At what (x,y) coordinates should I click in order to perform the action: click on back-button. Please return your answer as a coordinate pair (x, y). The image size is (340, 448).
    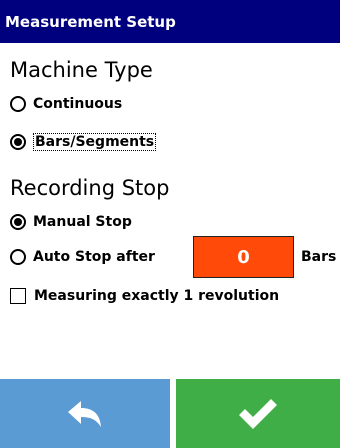
    Looking at the image, I should click on (85, 413).